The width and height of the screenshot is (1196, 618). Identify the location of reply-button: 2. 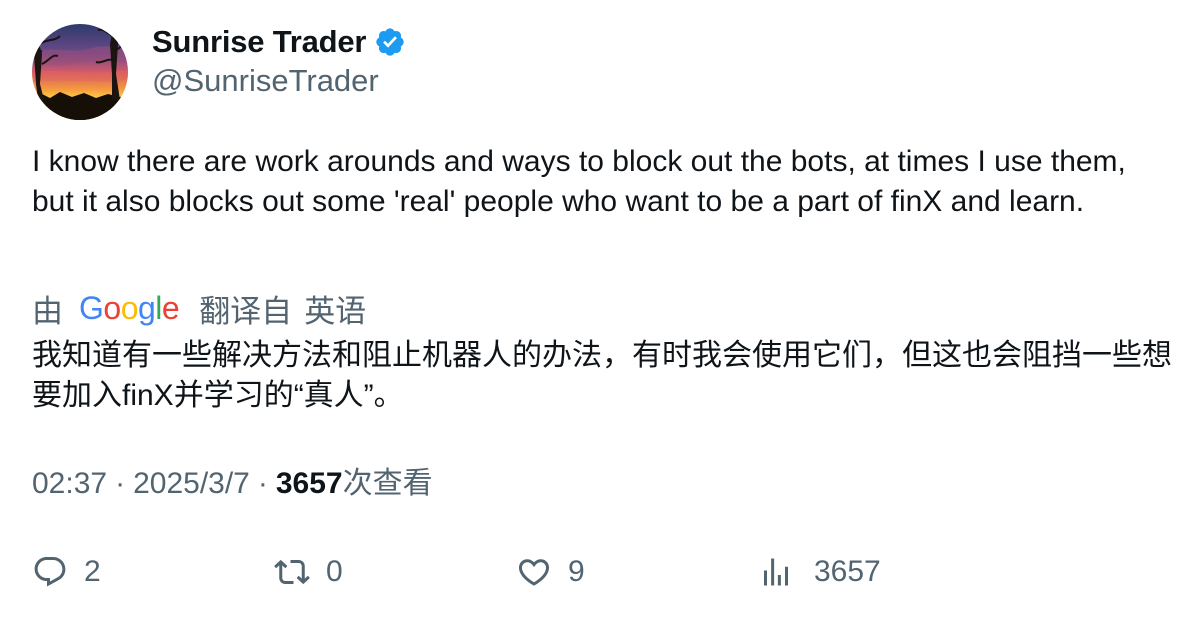
(66, 572).